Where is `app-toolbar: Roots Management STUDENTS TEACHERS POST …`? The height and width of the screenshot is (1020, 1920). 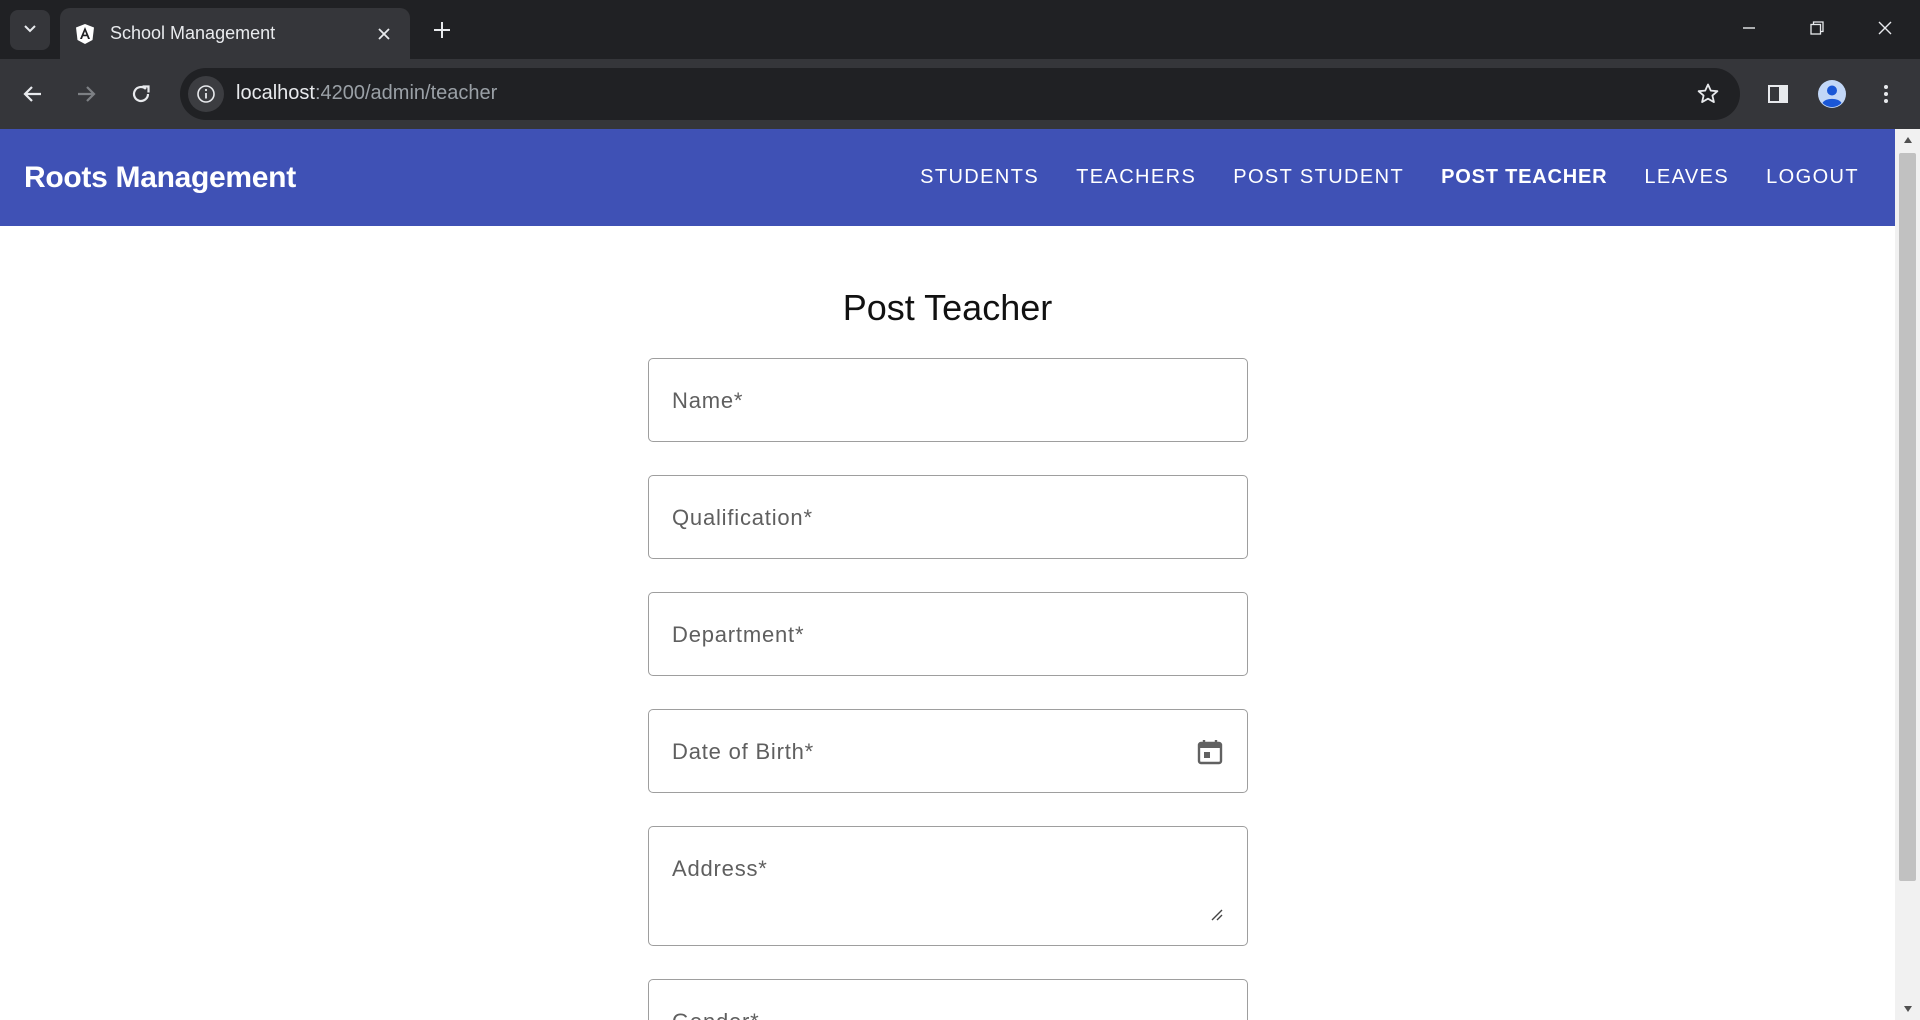
app-toolbar: Roots Management STUDENTS TEACHERS POST … is located at coordinates (947, 177).